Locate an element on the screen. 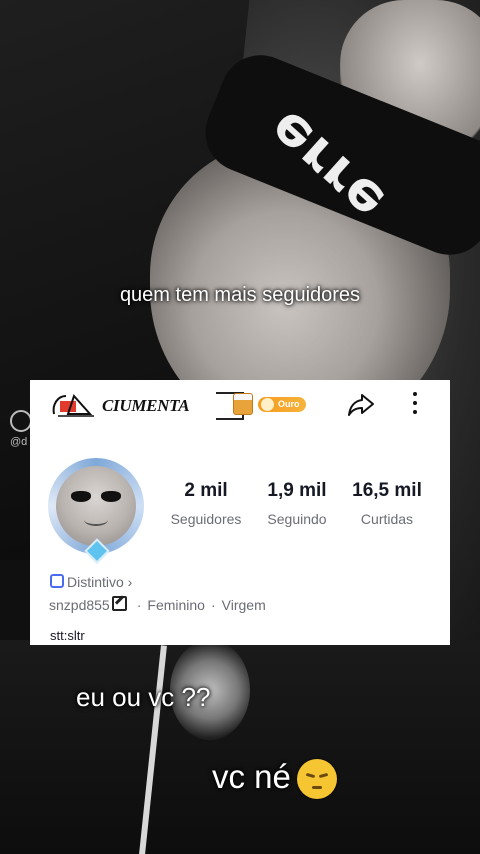 The height and width of the screenshot is (854, 480). following-count: 1,9 mil is located at coordinates (297, 490).